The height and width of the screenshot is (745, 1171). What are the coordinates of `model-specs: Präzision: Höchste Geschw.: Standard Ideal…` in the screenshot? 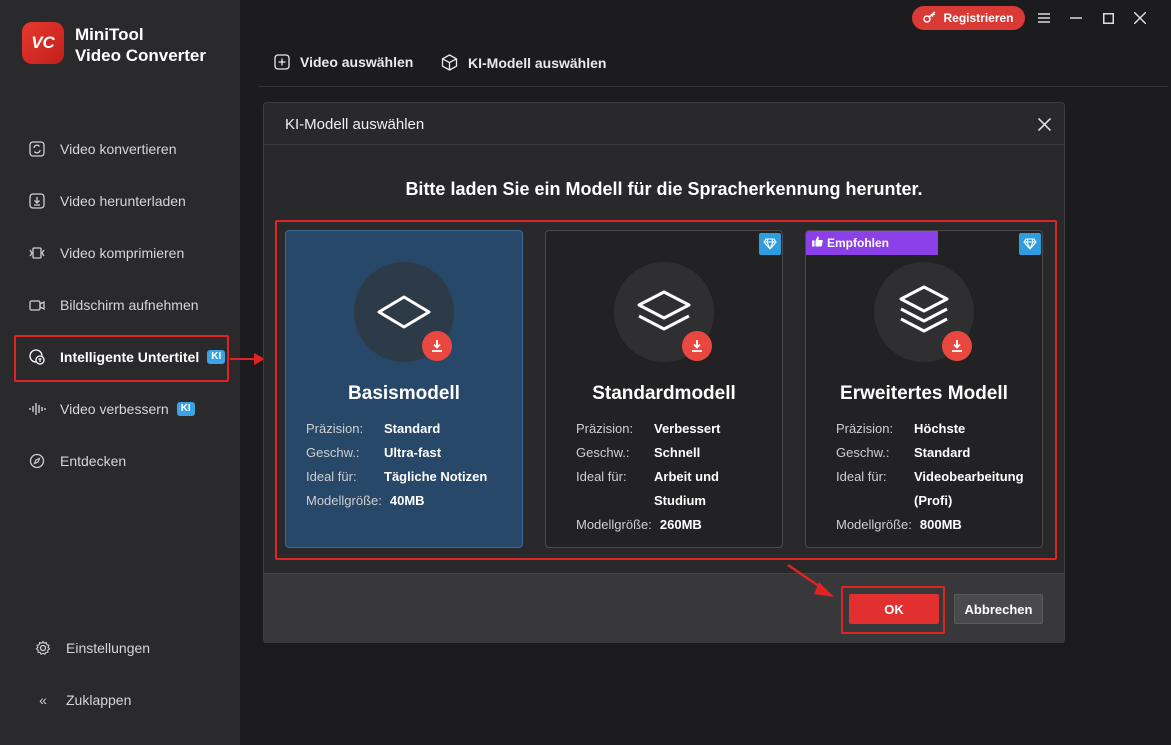 It's located at (941, 477).